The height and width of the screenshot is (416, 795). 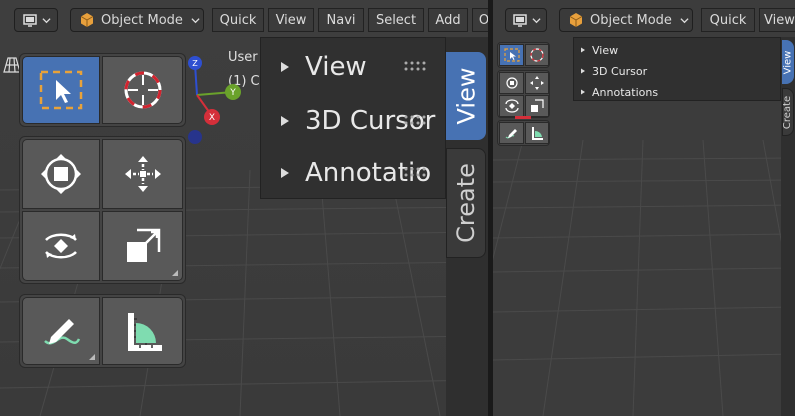 I want to click on navigation-gizmo: Z Y X, so click(x=215, y=102).